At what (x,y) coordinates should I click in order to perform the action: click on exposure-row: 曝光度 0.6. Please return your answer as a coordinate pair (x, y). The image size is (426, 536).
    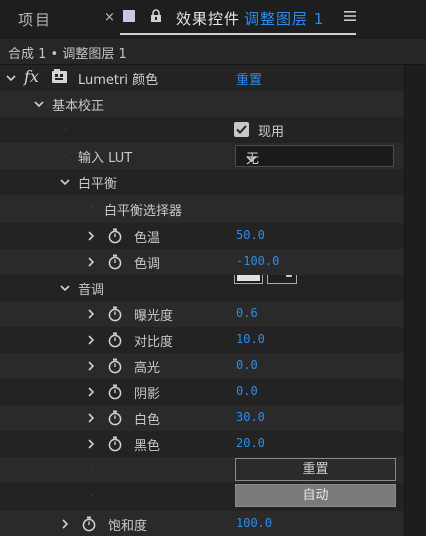
    Looking at the image, I should click on (202, 314).